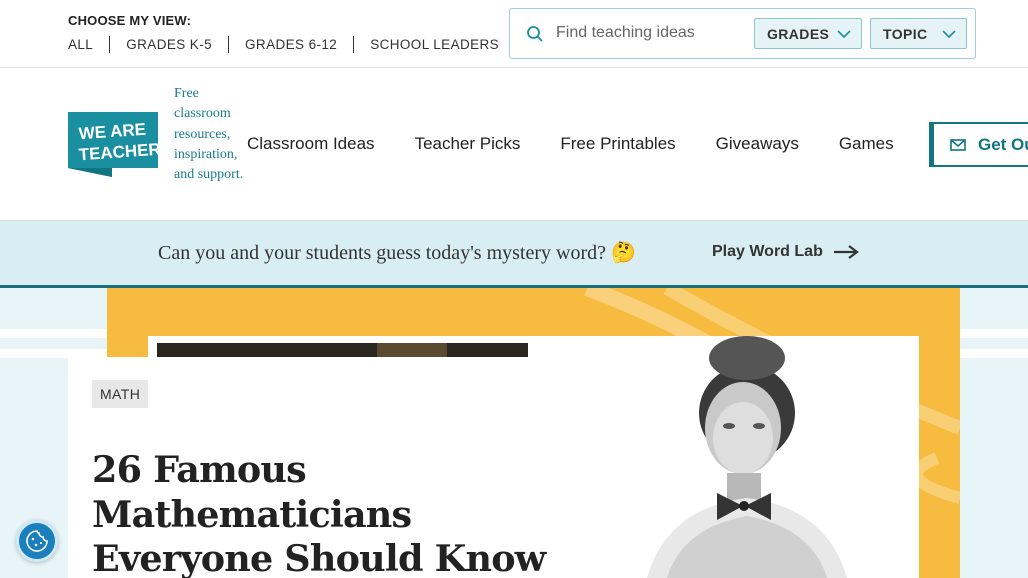 The height and width of the screenshot is (578, 1028). Describe the element at coordinates (88, 44) in the screenshot. I see `view-link-all: ALL` at that location.